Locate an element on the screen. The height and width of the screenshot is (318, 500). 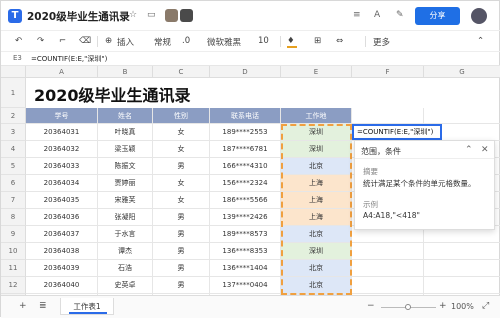
table-cell: 陈振文 is located at coordinates (125, 166).